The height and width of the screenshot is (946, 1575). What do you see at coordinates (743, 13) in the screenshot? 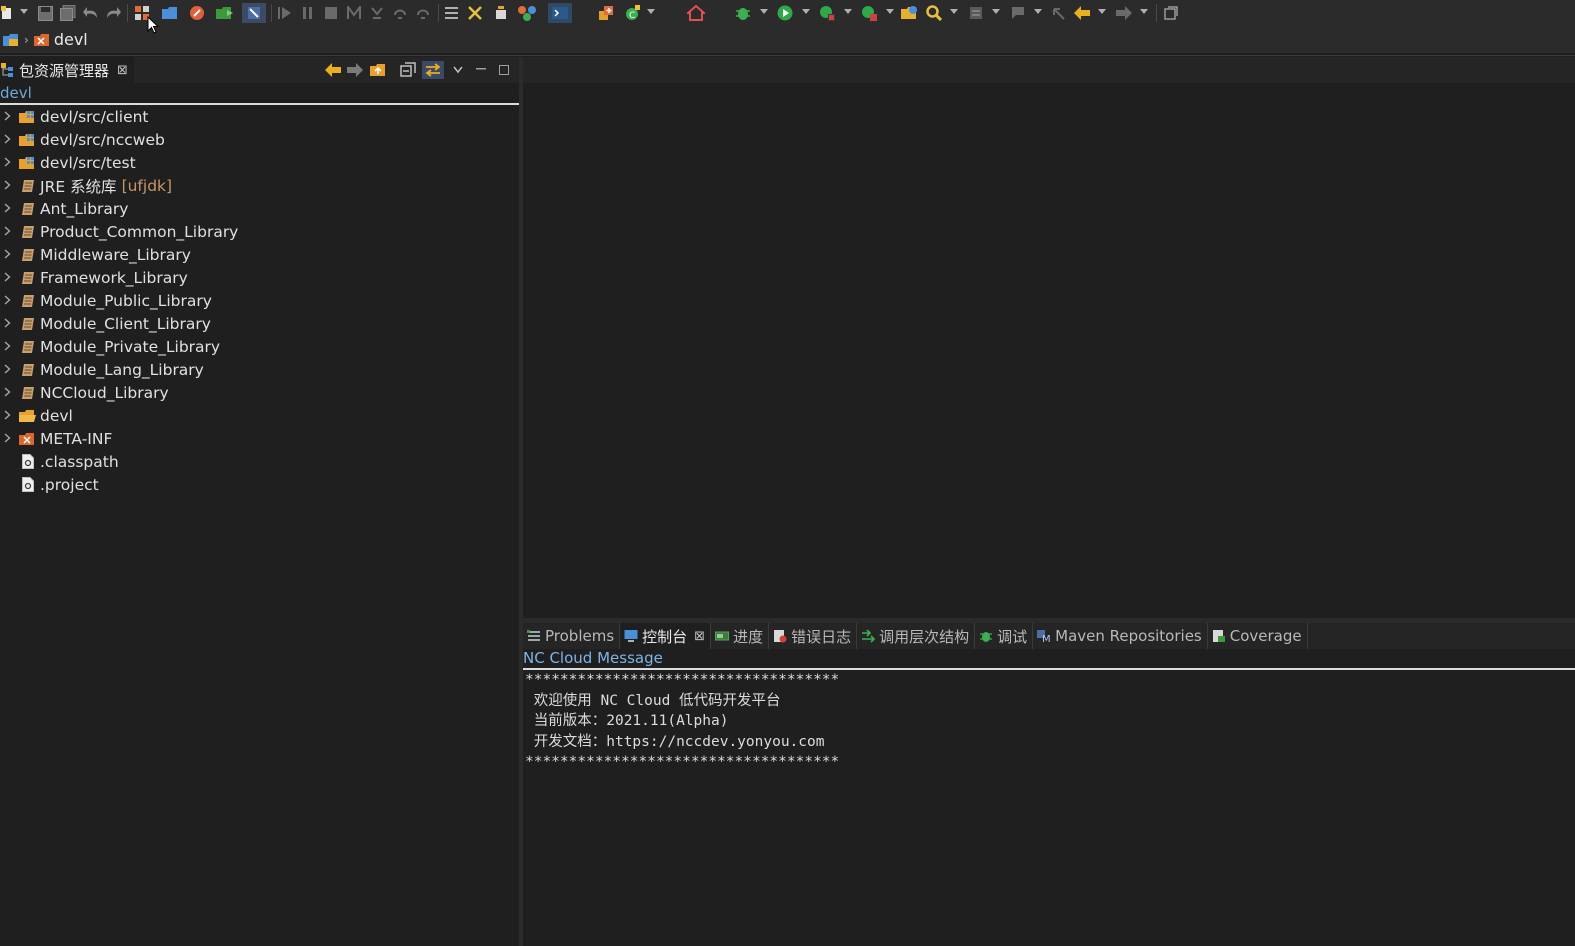
I see `debug-icon` at bounding box center [743, 13].